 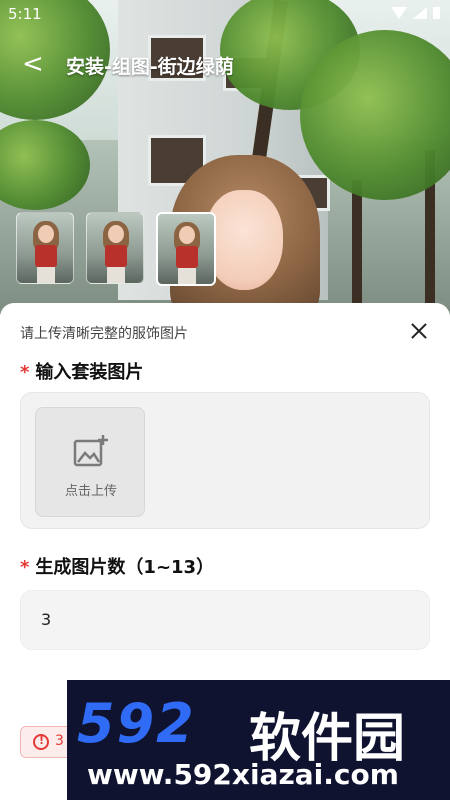 I want to click on page-title: 安装-组图-街边绿荫, so click(x=150, y=67).